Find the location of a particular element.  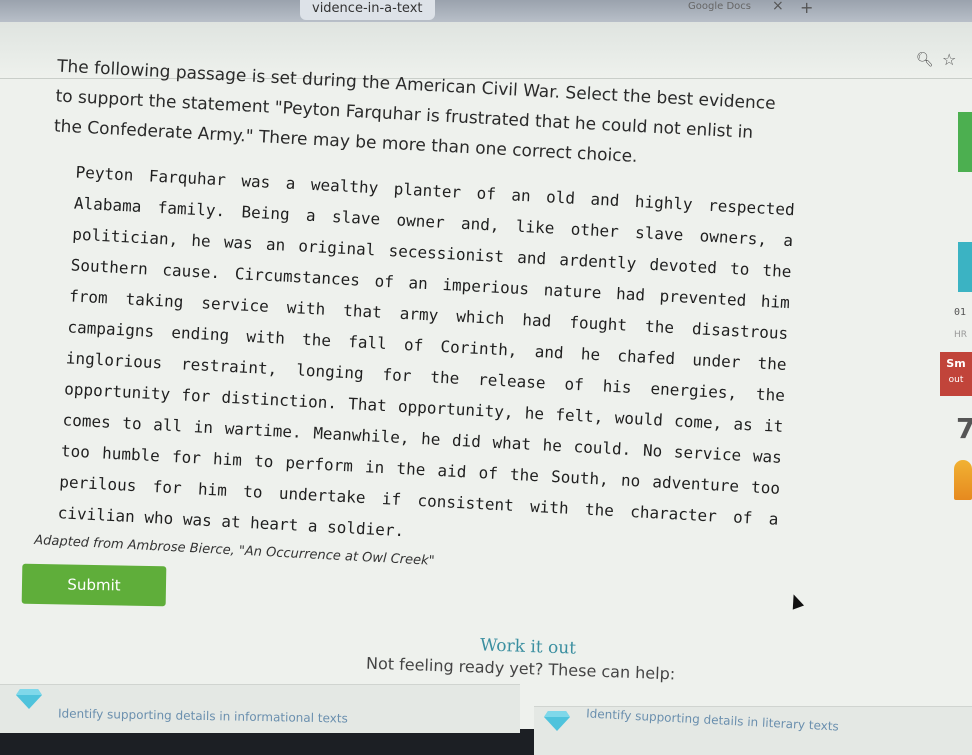

new-tab-icon: + is located at coordinates (806, 8).